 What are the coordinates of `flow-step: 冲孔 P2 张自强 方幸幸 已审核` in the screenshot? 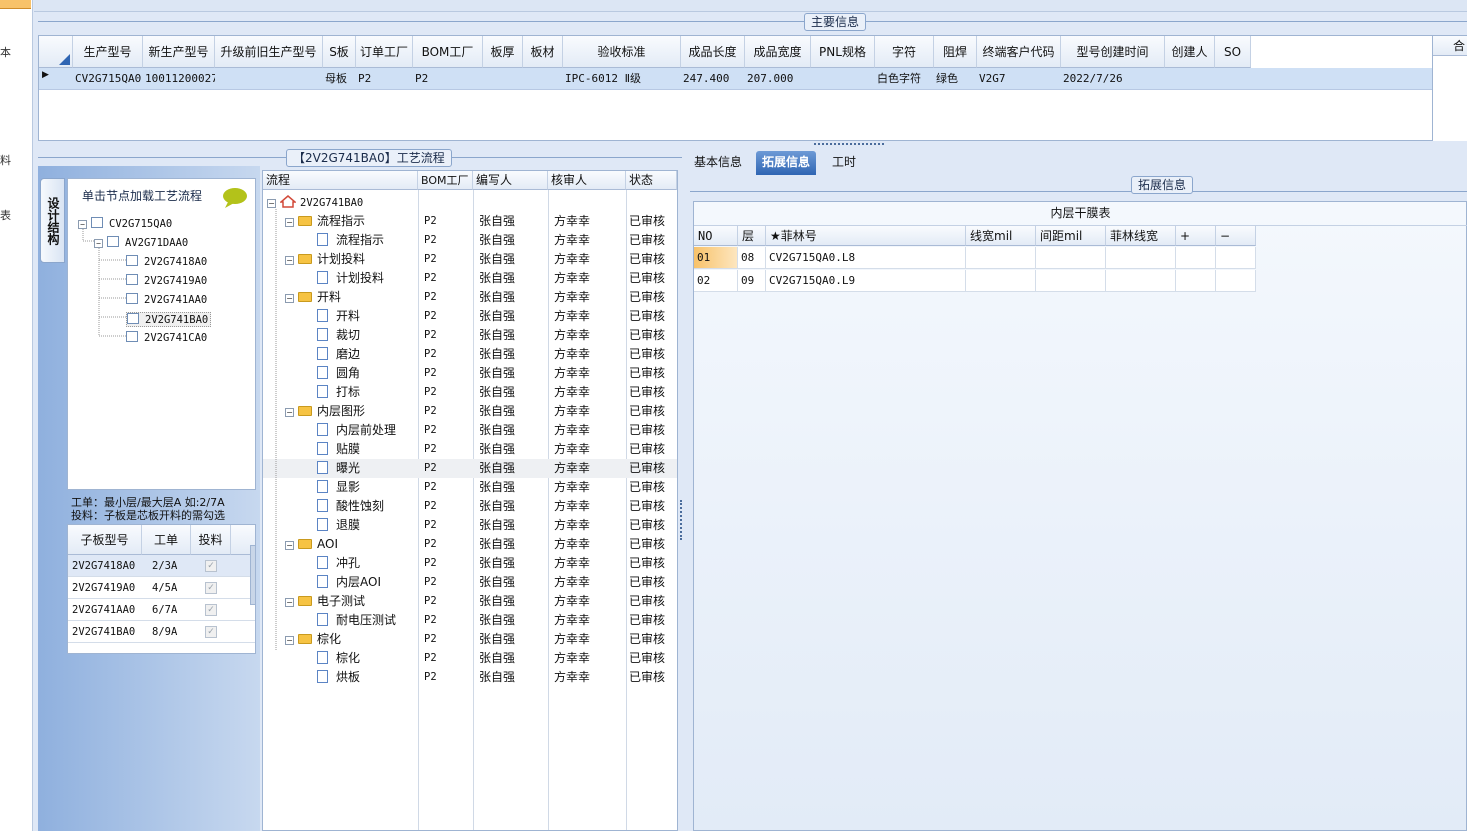 It's located at (470, 563).